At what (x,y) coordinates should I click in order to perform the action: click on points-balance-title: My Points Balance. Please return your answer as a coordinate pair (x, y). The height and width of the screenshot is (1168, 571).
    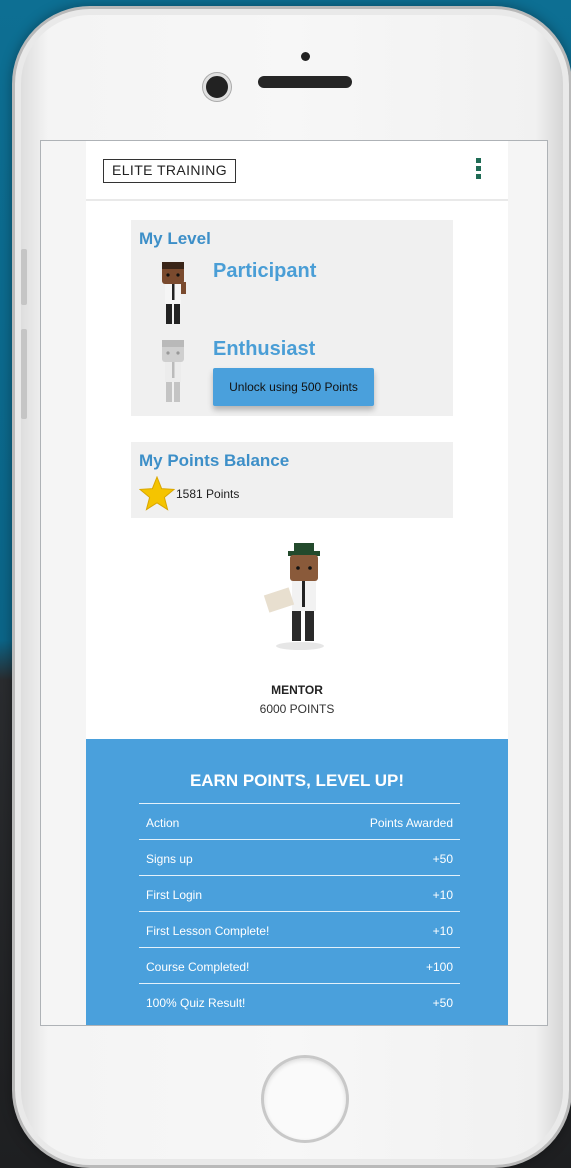
    Looking at the image, I should click on (214, 460).